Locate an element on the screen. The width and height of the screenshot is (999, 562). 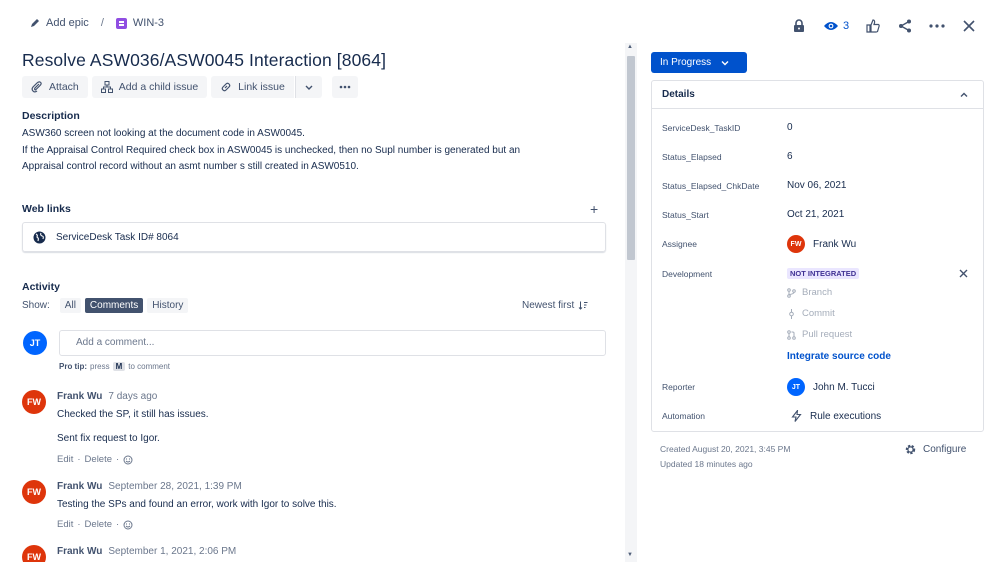
child-issue-icon is located at coordinates (106, 87).